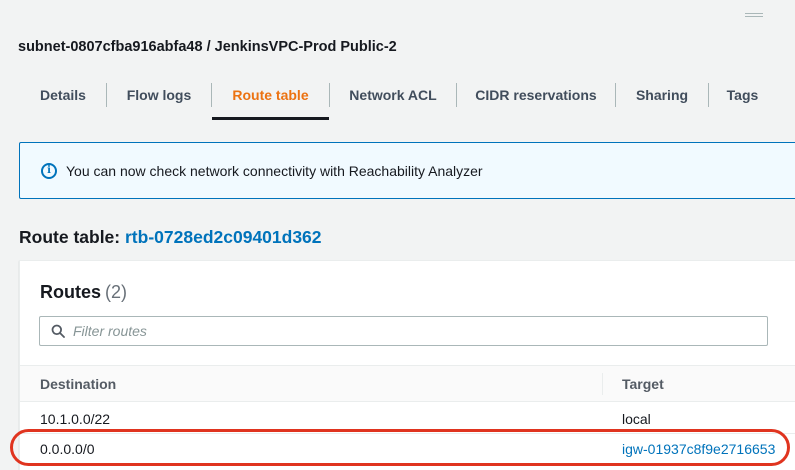  Describe the element at coordinates (407, 383) in the screenshot. I see `routes-table-header: Destination Target` at that location.